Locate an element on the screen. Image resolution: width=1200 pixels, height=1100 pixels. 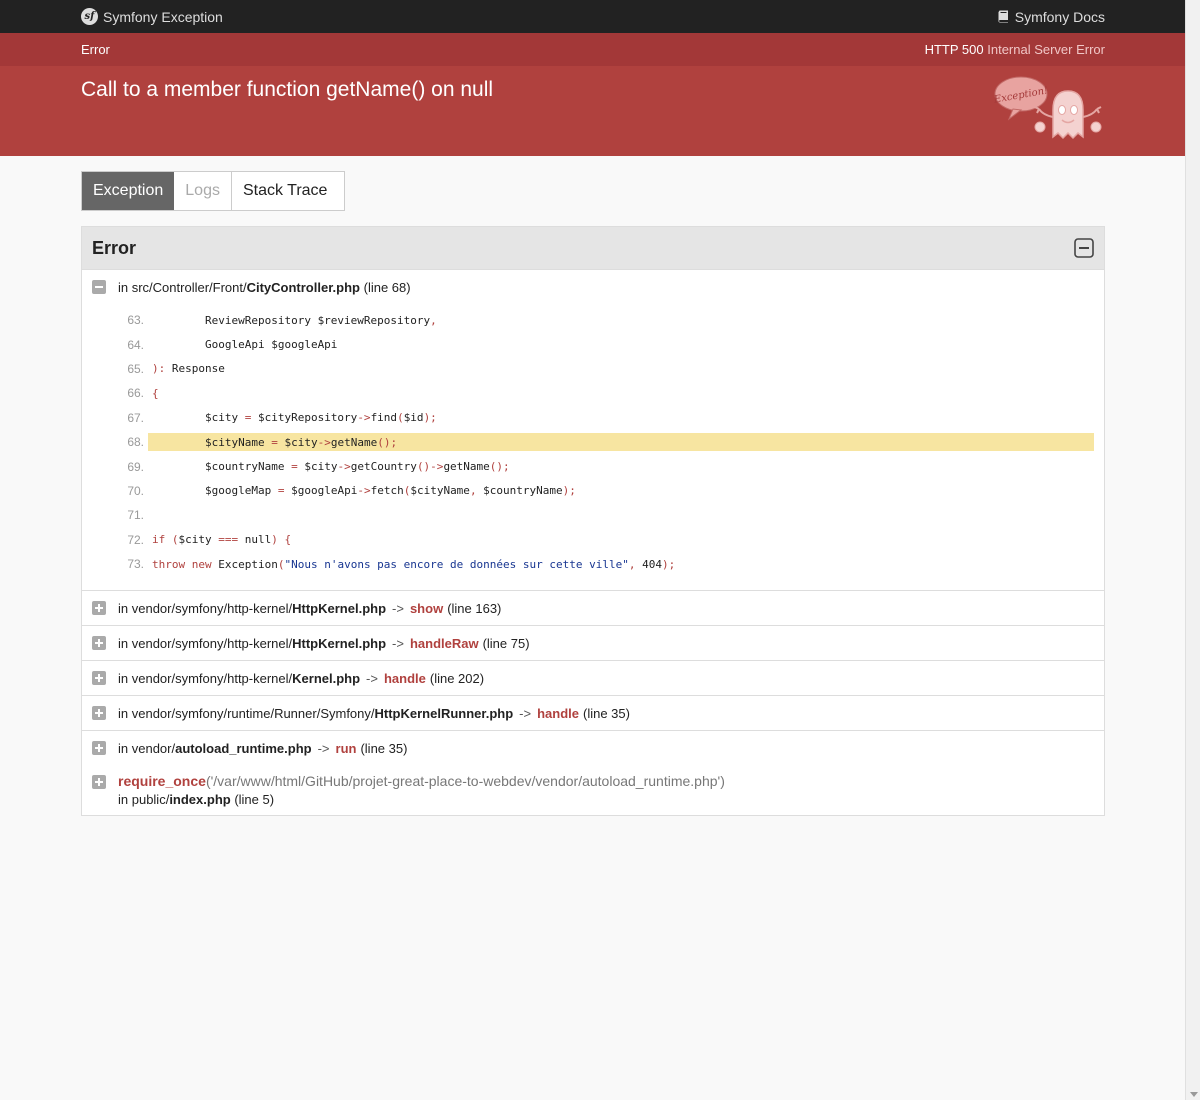
trace-file-name: HttpKernelRunner.php is located at coordinates (444, 713).